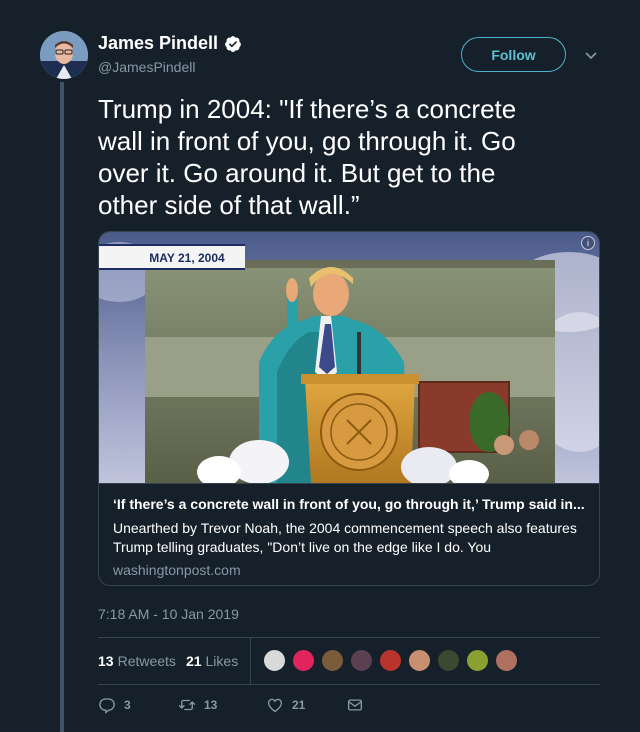  I want to click on thread-line, so click(62, 407).